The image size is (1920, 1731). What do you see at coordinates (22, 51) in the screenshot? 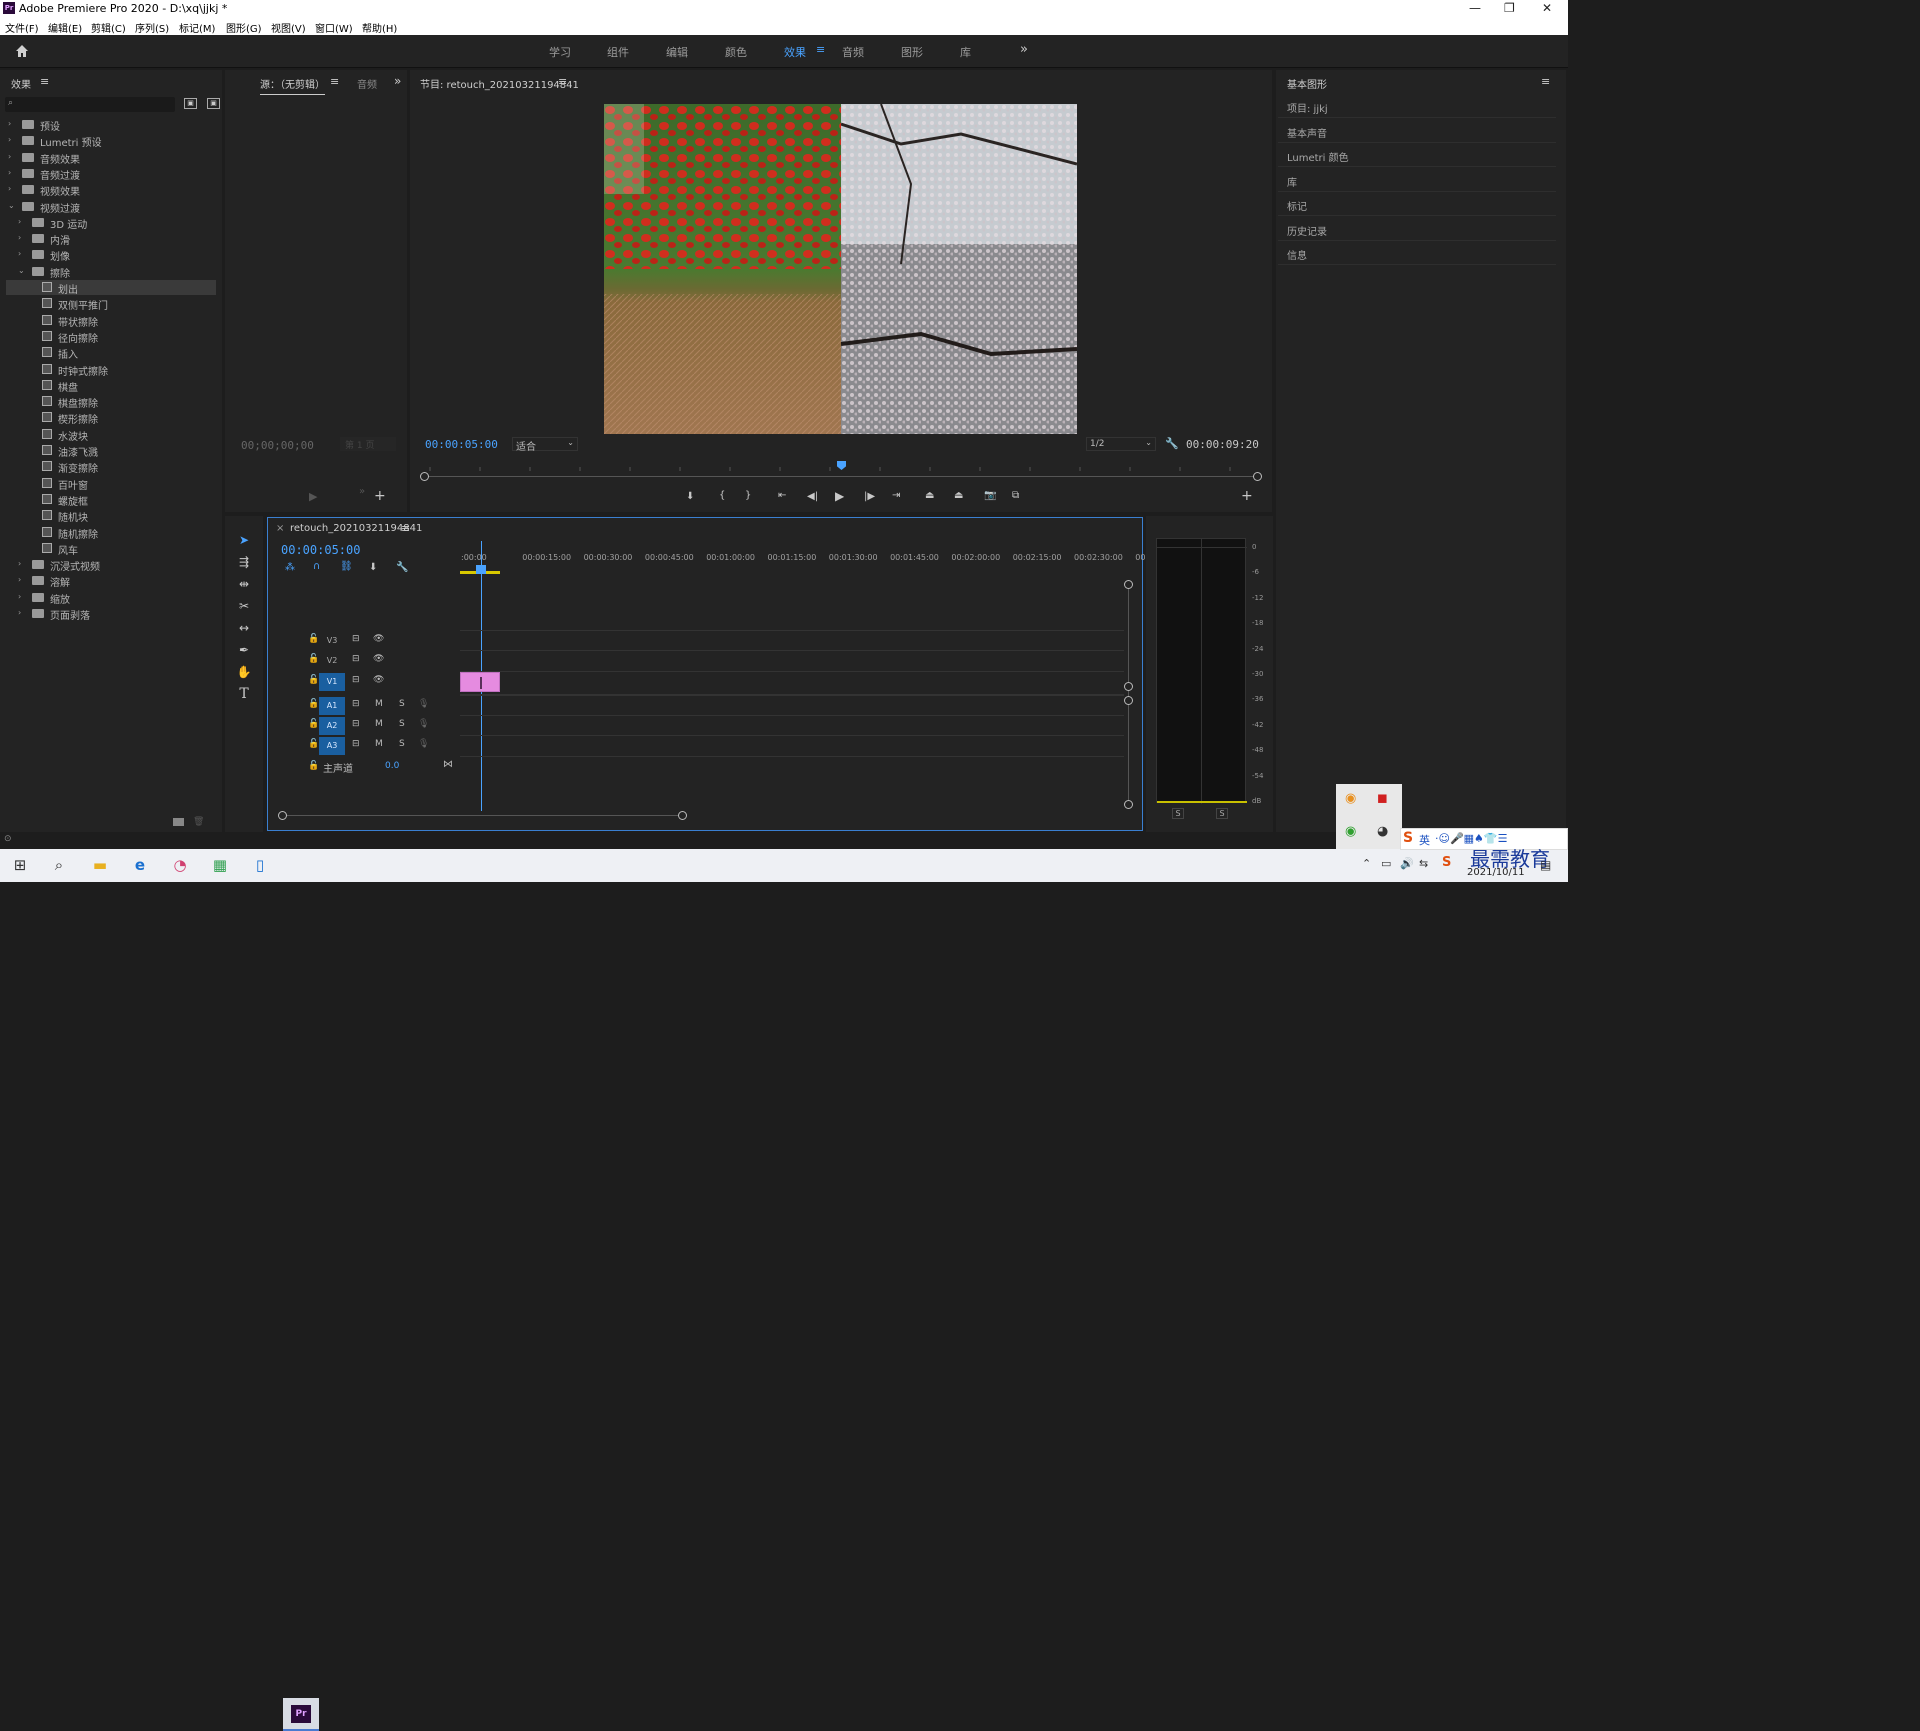
I see `home-icon` at bounding box center [22, 51].